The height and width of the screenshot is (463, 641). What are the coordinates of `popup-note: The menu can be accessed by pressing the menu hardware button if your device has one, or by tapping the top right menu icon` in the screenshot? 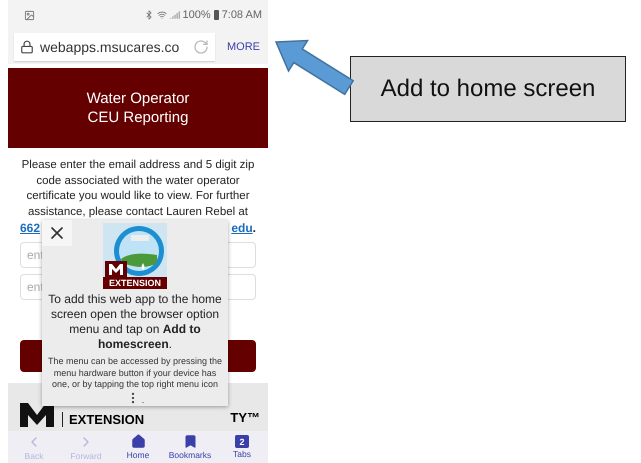 It's located at (135, 373).